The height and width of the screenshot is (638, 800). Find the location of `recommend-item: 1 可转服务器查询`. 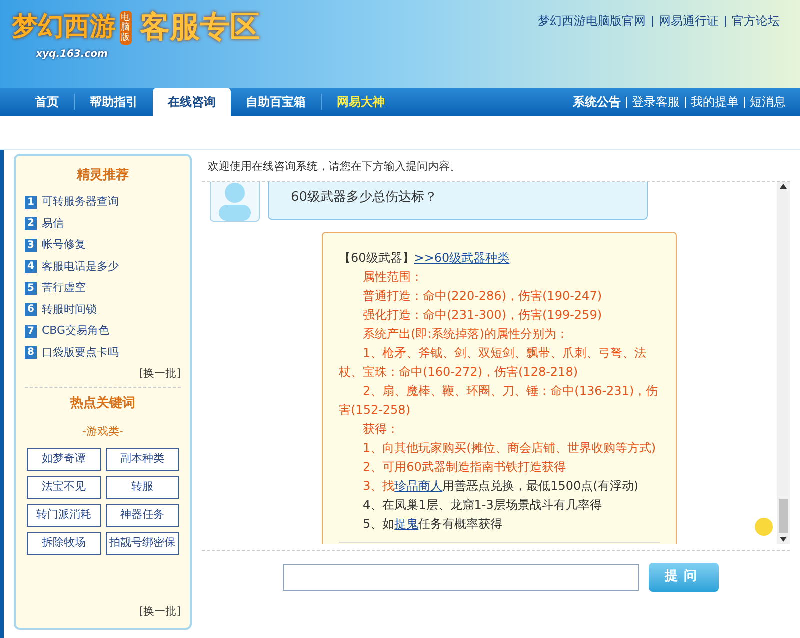

recommend-item: 1 可转服务器查询 is located at coordinates (103, 202).